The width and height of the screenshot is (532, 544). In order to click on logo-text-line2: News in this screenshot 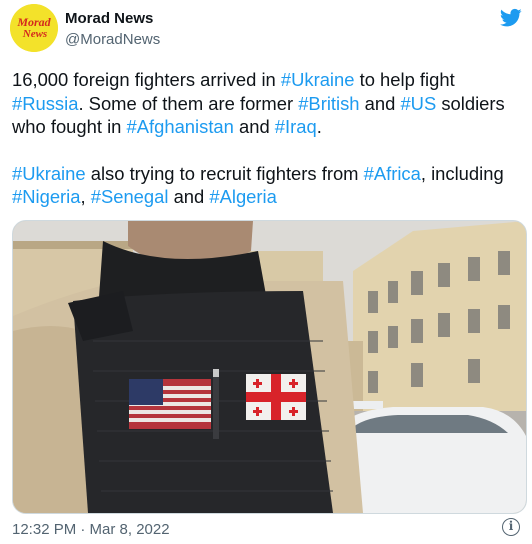, I will do `click(34, 34)`.